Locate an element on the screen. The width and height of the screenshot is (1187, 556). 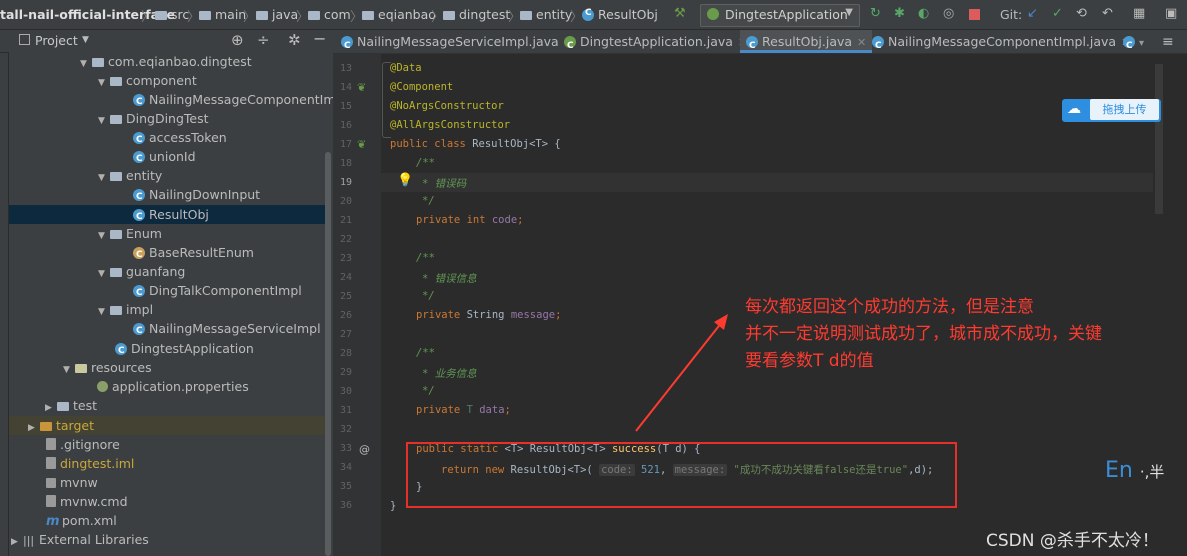
tab-dingtestapplication: DingtestApplication.java✕ is located at coordinates (655, 44).